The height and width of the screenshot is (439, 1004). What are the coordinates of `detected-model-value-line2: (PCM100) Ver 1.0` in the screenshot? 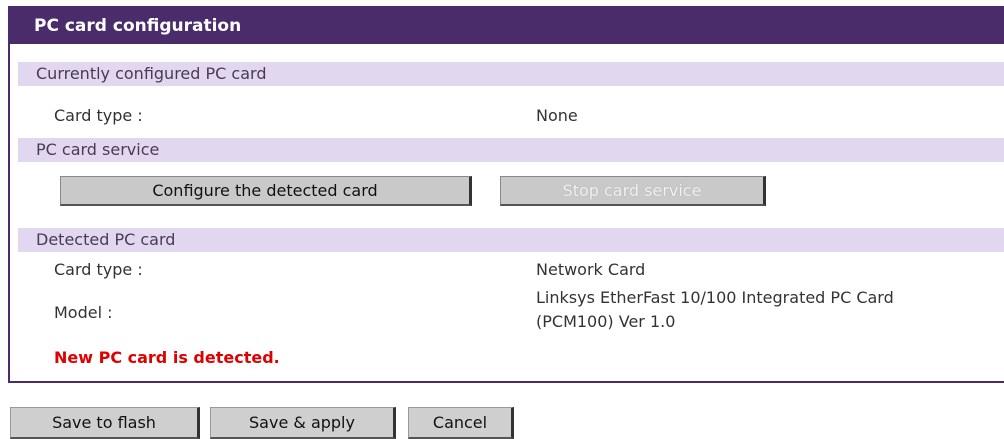 It's located at (606, 321).